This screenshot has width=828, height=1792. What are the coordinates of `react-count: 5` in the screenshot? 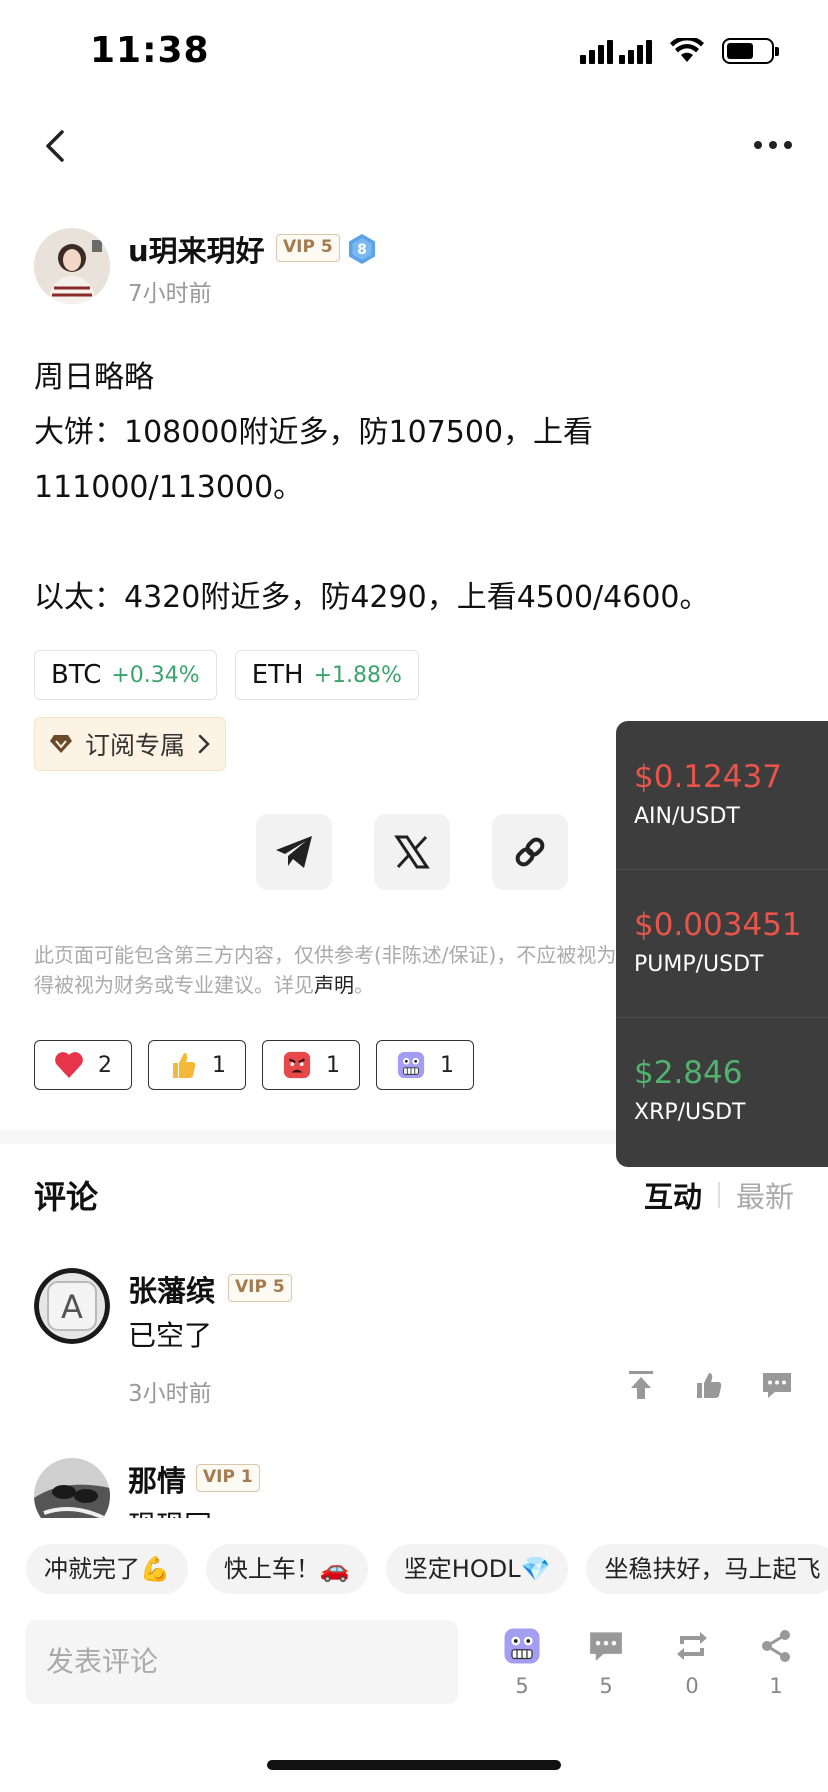 It's located at (522, 1686).